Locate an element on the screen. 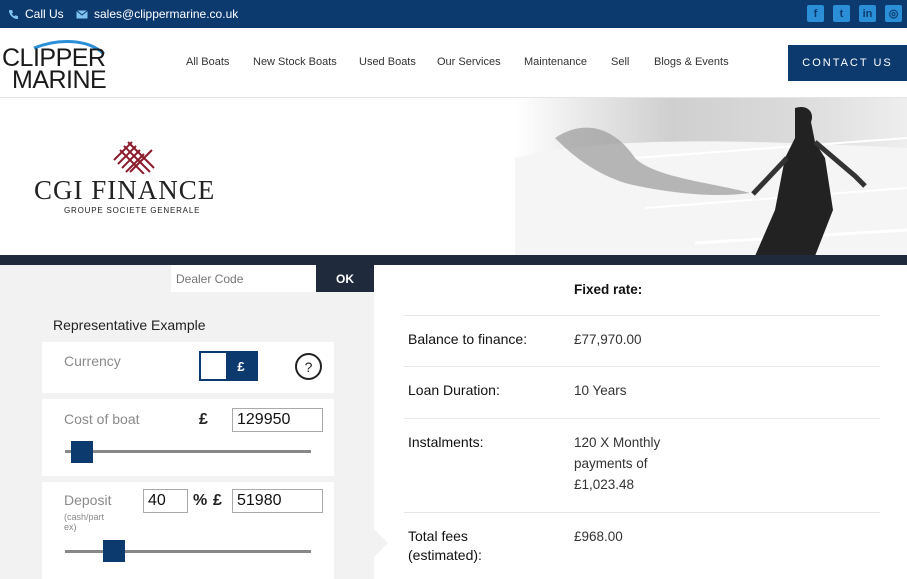 This screenshot has width=907, height=579. fixed-rate-label: Fixed rate: is located at coordinates (608, 289).